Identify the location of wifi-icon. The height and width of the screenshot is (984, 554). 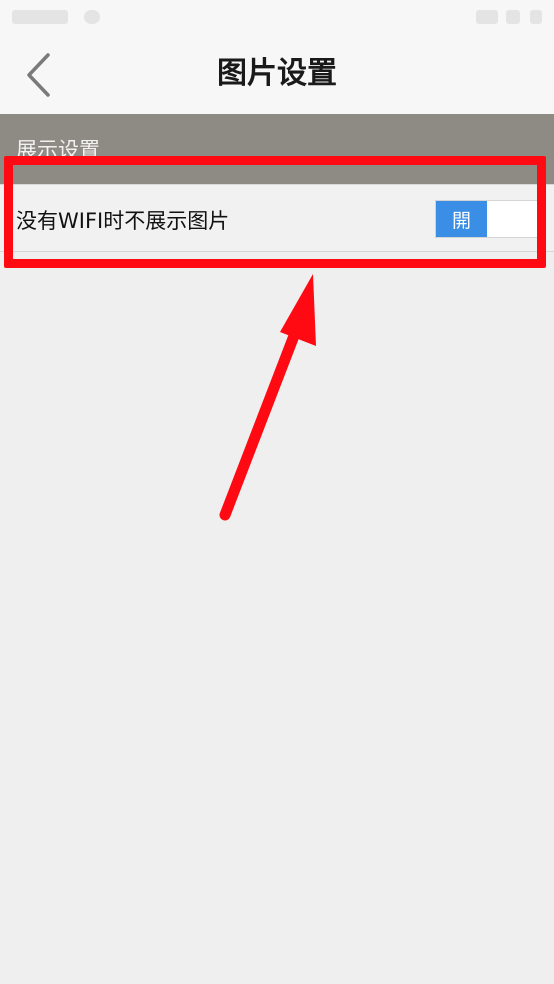
(487, 17).